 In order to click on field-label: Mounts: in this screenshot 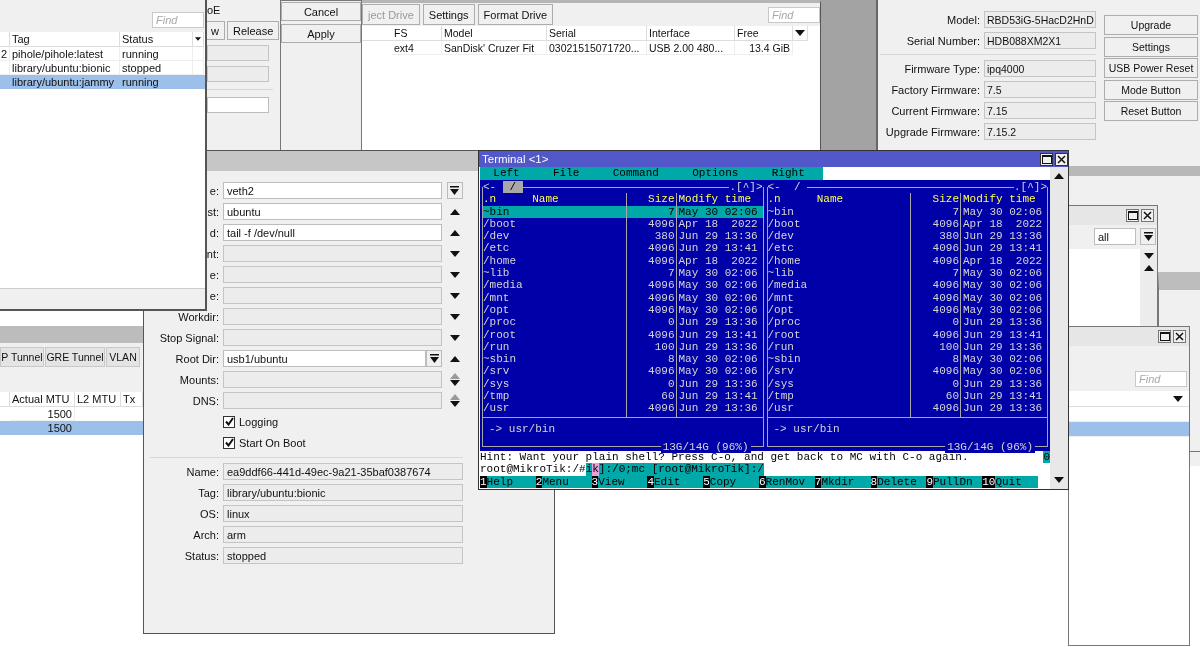, I will do `click(199, 379)`.